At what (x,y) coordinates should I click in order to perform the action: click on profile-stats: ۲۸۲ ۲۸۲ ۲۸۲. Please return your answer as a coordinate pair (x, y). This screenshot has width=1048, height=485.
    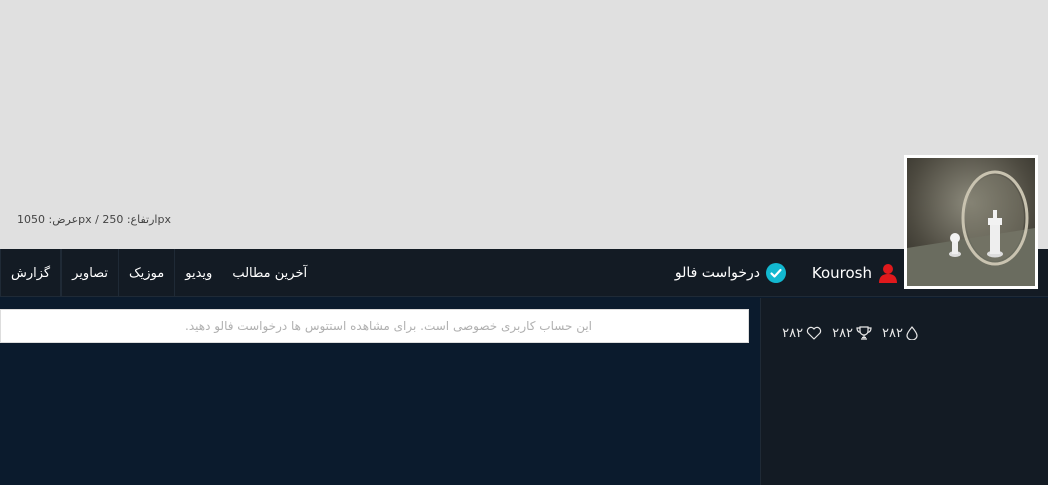
    Looking at the image, I should click on (850, 333).